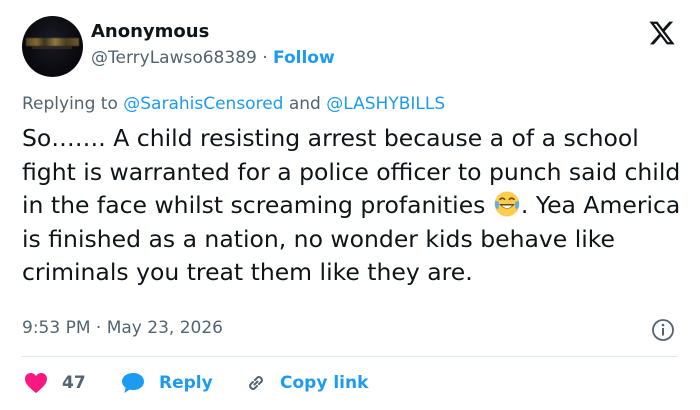 This screenshot has width=700, height=410. Describe the element at coordinates (385, 104) in the screenshot. I see `mention-link-2: @LASHYBILLS` at that location.